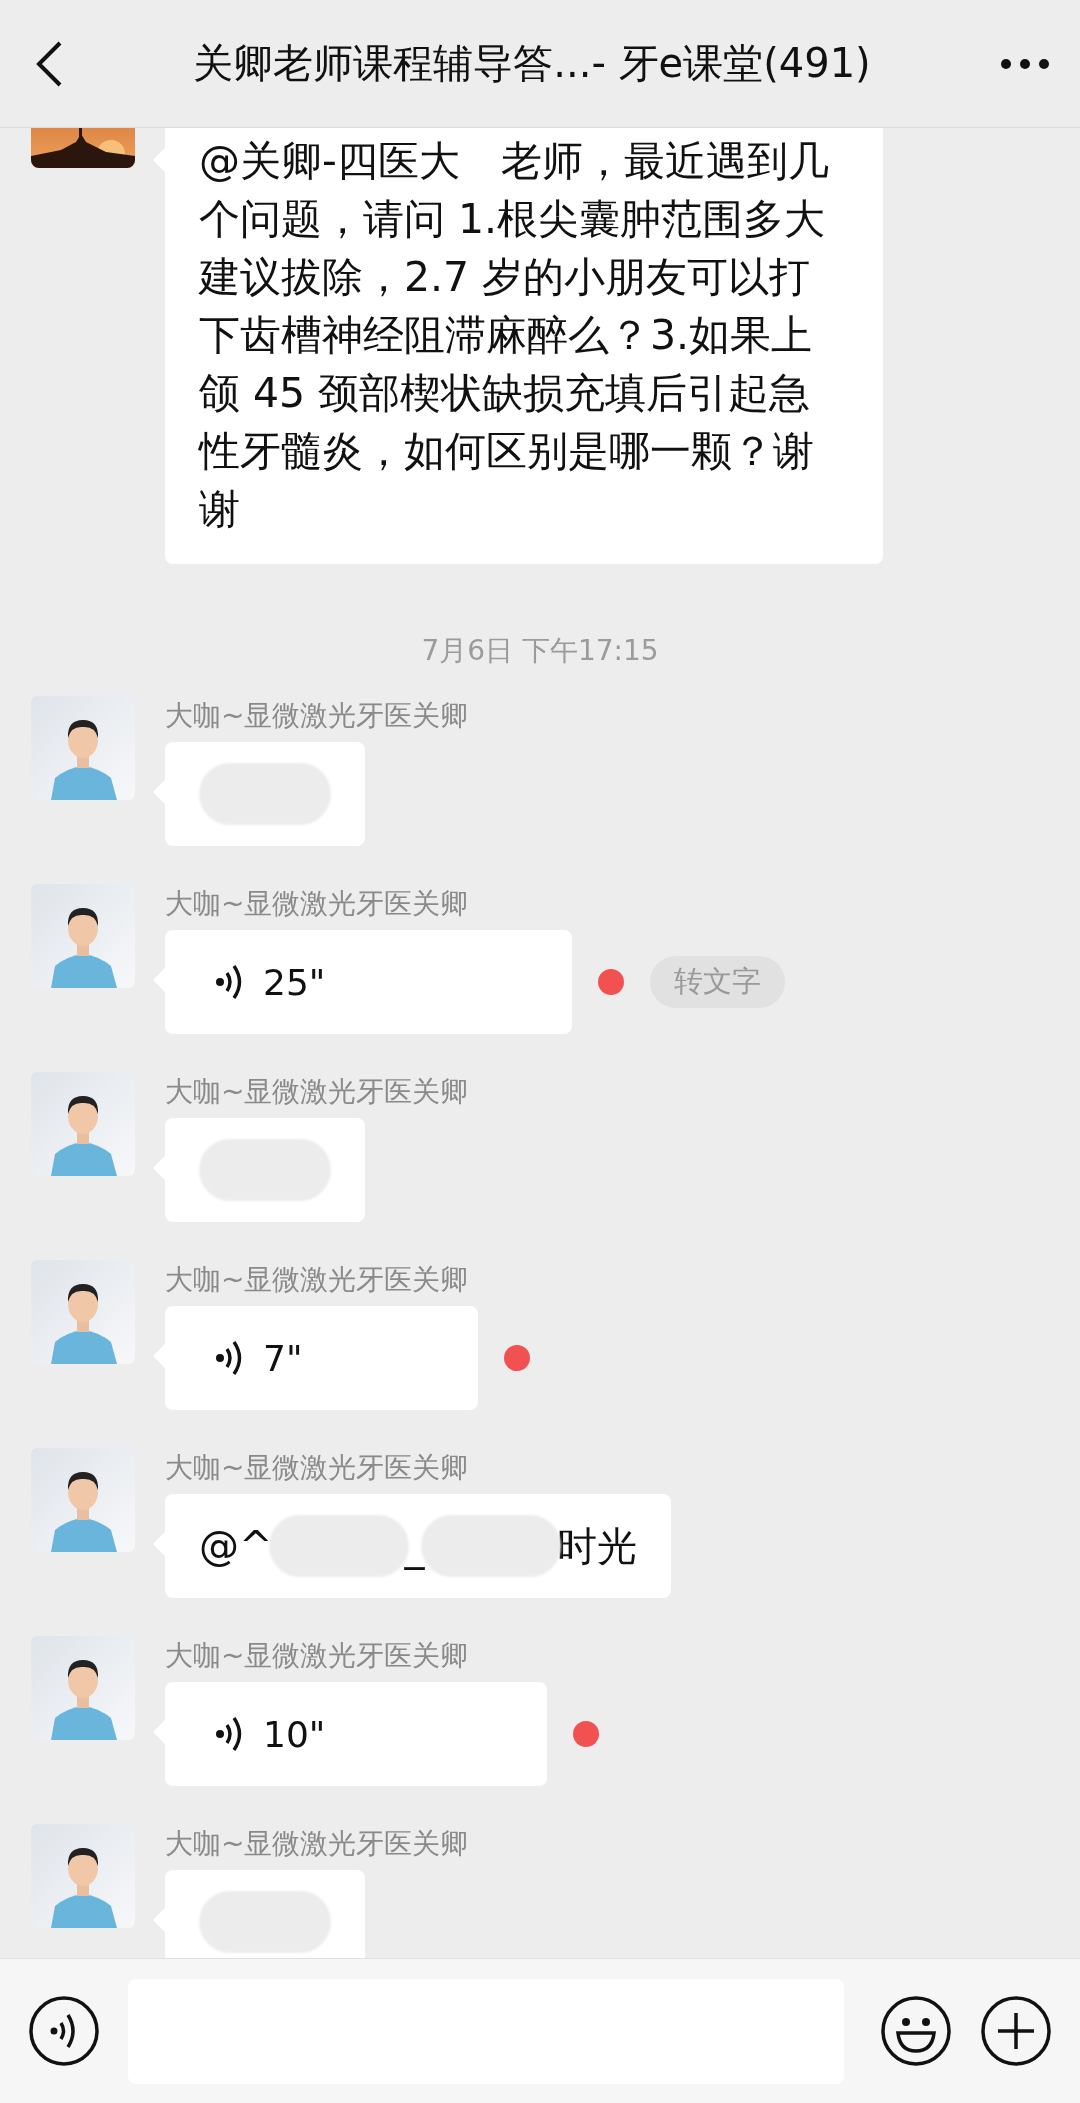  Describe the element at coordinates (596, 1546) in the screenshot. I see `message-text: 时光` at that location.